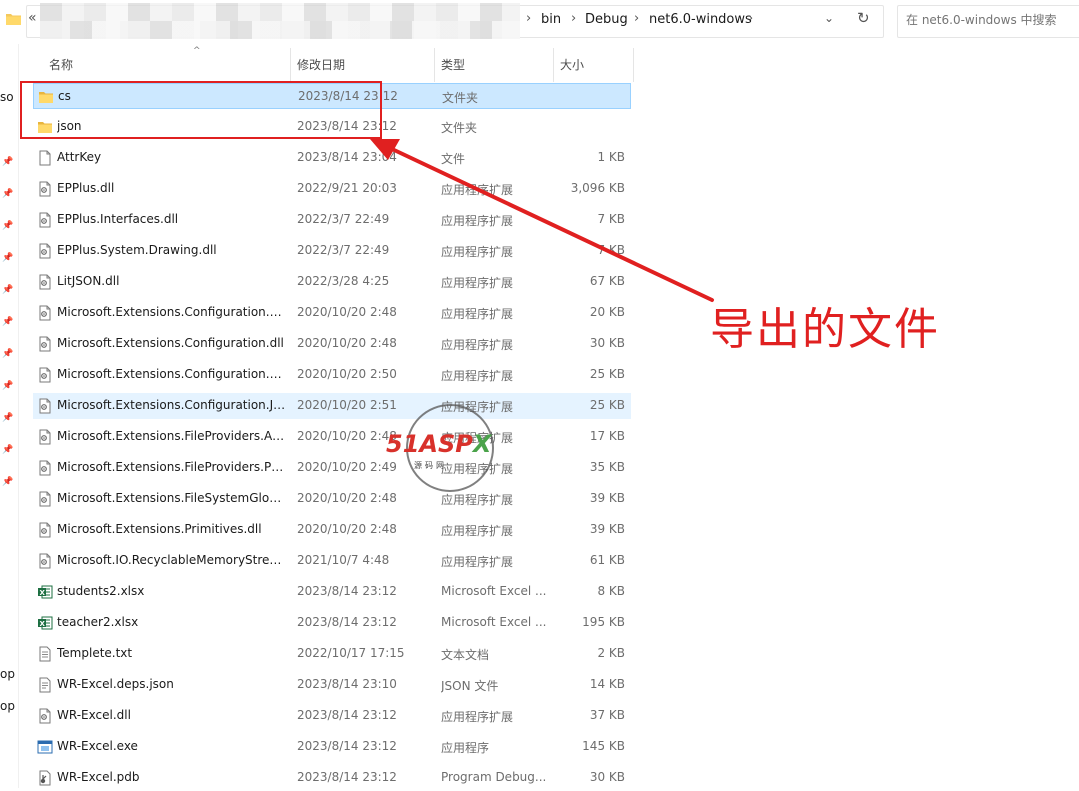 The width and height of the screenshot is (1079, 791). I want to click on watermark-subtext: 源码网, so click(430, 465).